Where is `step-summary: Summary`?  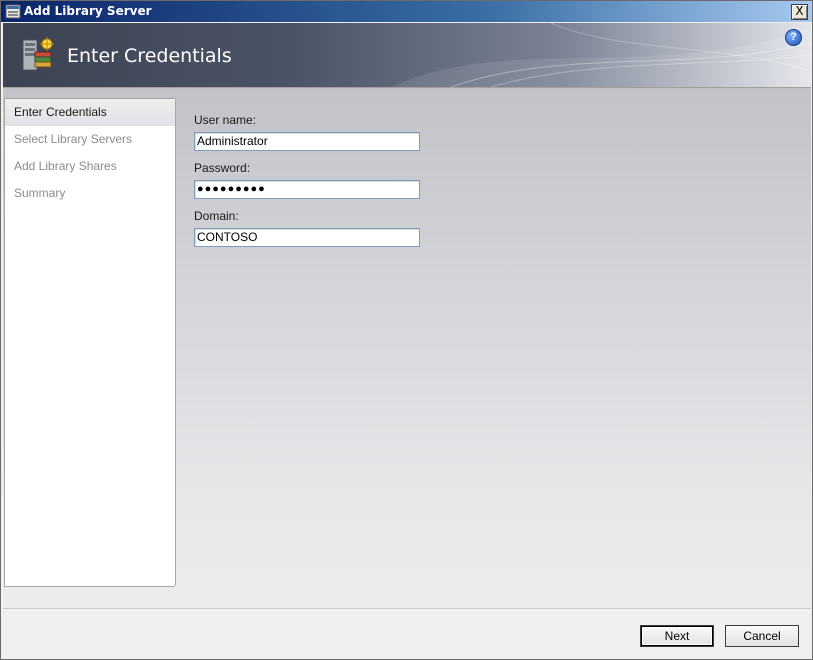
step-summary: Summary is located at coordinates (90, 193).